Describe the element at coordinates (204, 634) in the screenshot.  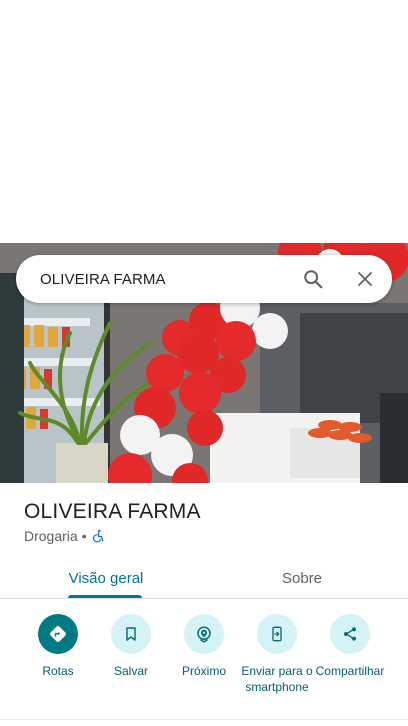
I see `nearby-icon` at that location.